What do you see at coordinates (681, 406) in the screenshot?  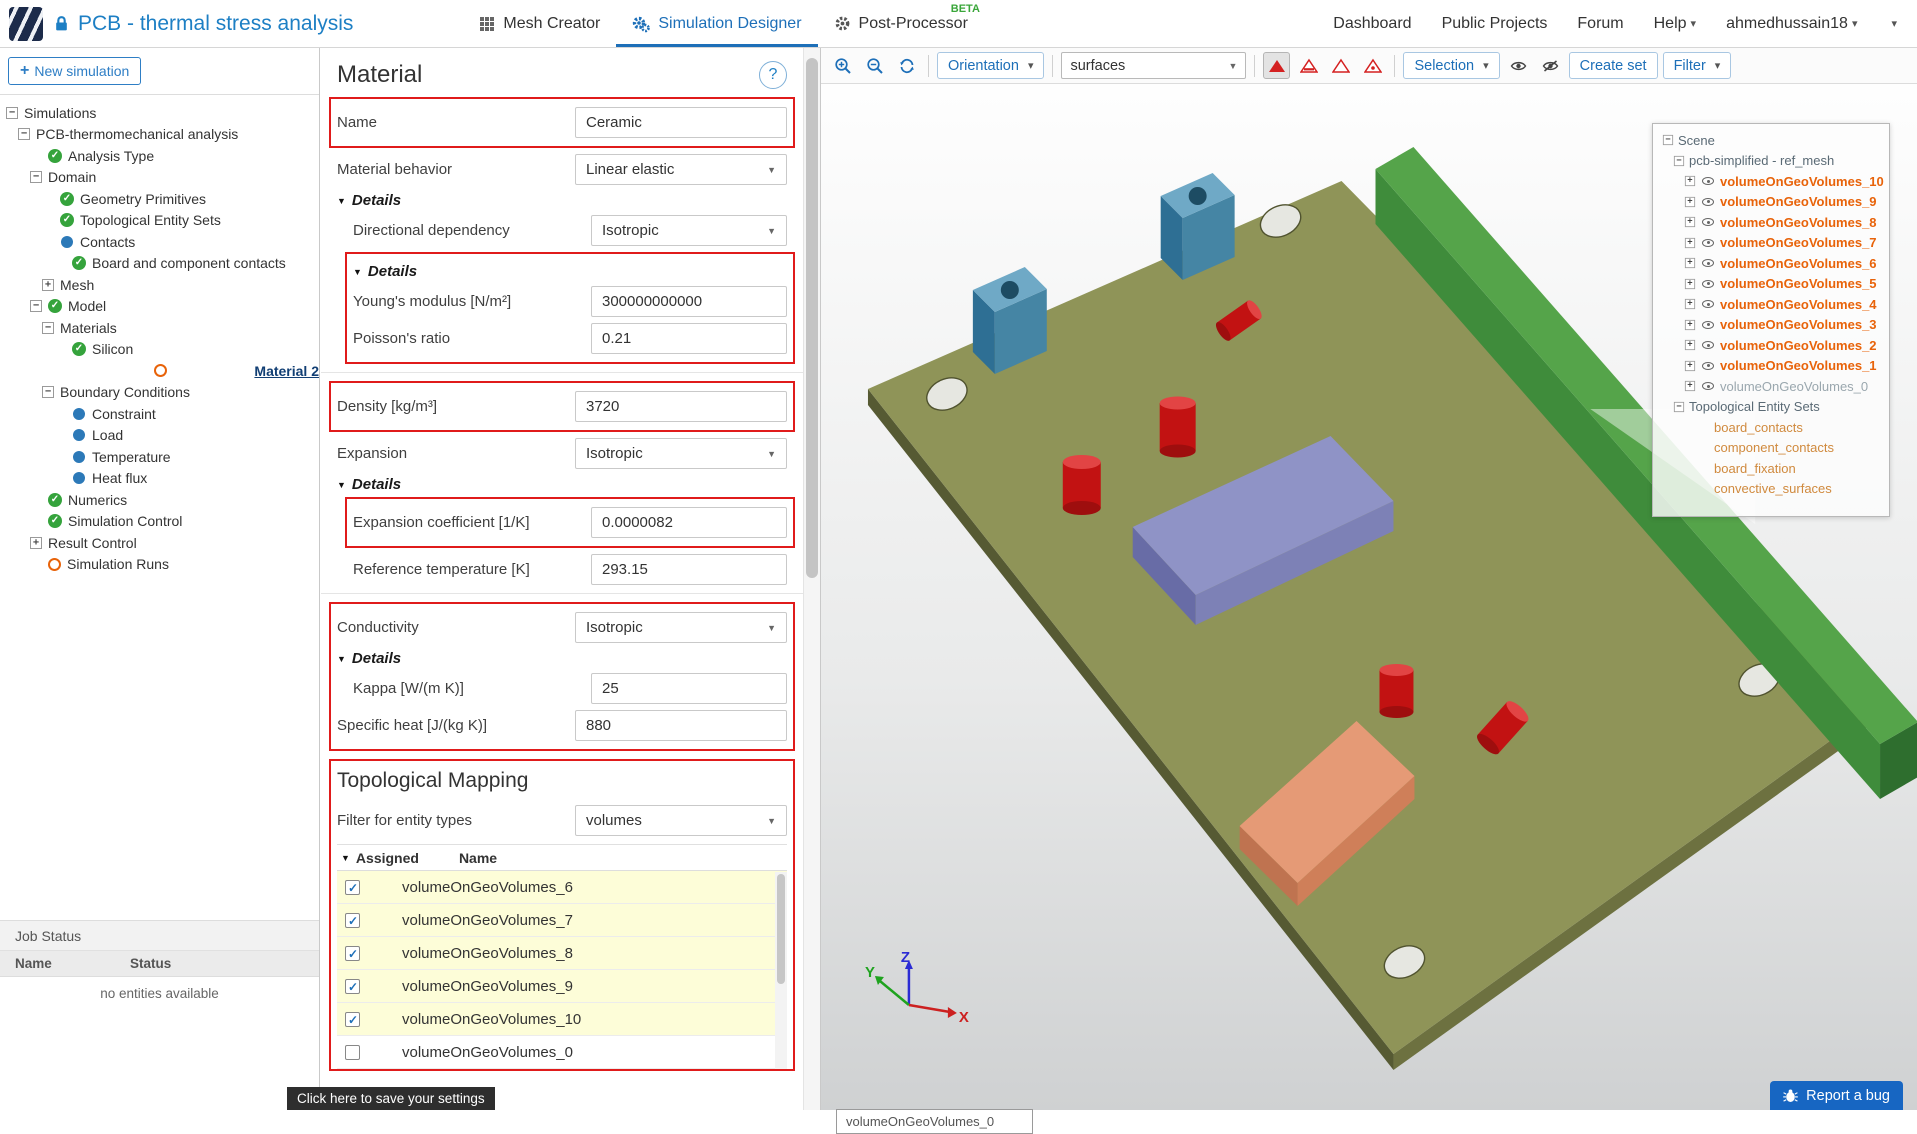 I see `density-input: 3720` at bounding box center [681, 406].